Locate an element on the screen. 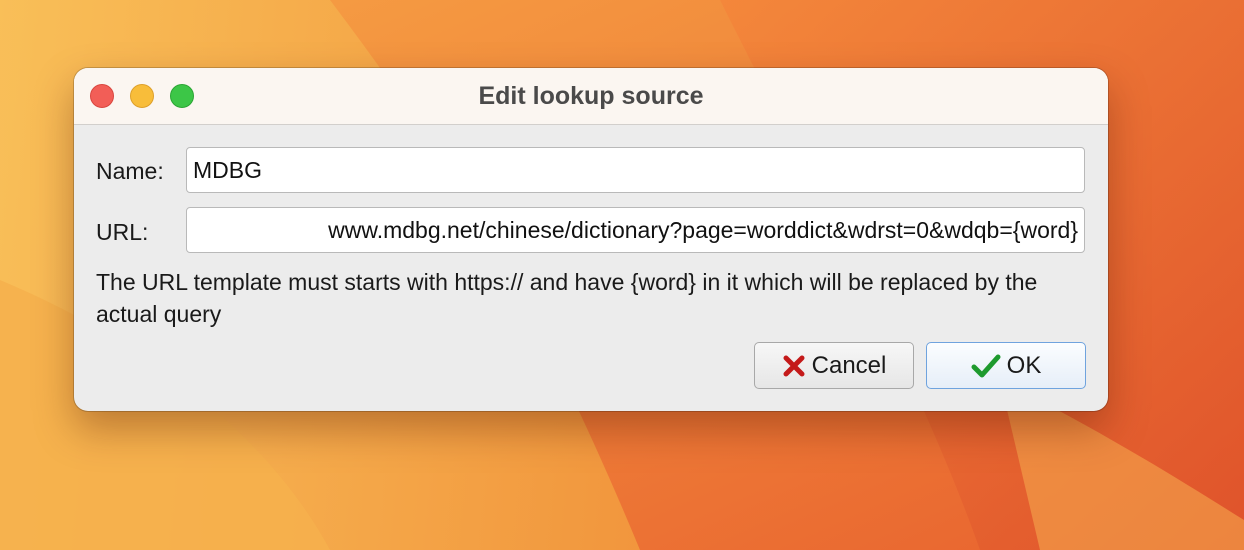  name-field-value: MDBG is located at coordinates (227, 170).